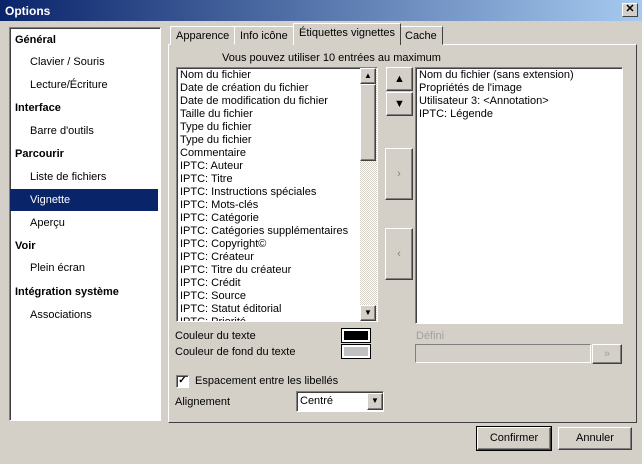 This screenshot has width=642, height=464. What do you see at coordinates (215, 336) in the screenshot?
I see `text-color-label: Couleur du texte` at bounding box center [215, 336].